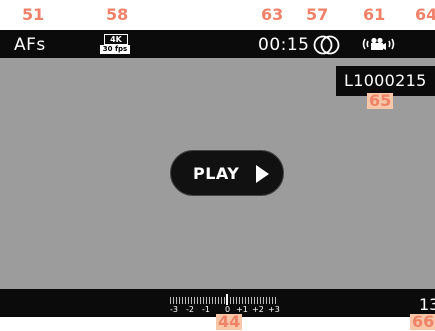  What do you see at coordinates (115, 49) in the screenshot?
I see `framerate-label: 30 fps` at bounding box center [115, 49].